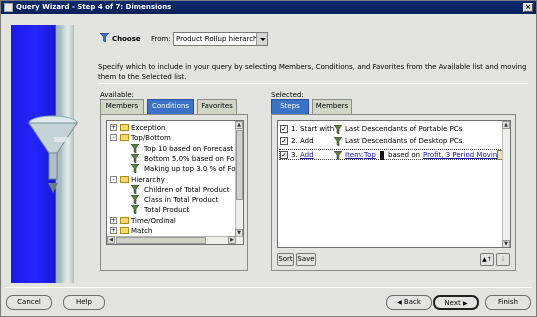  Describe the element at coordinates (294, 155) in the screenshot. I see `step-number: 3.` at that location.